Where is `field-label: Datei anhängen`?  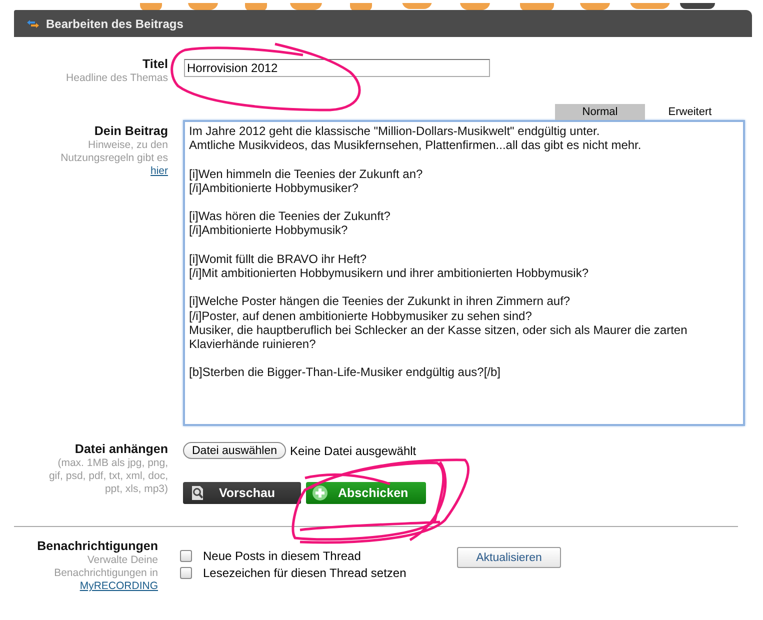
field-label: Datei anhängen is located at coordinates (121, 449).